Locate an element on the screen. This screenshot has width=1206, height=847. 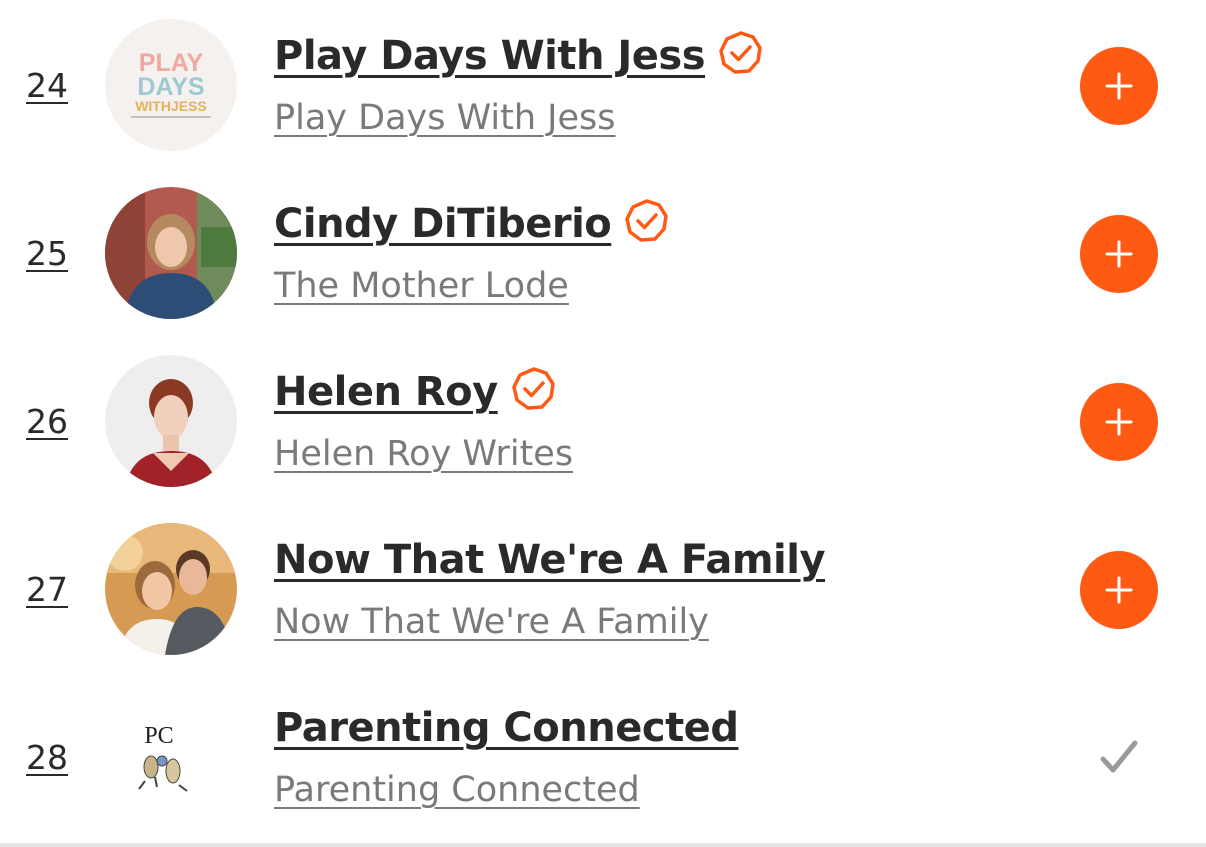
bottom-divider is located at coordinates (603, 845).